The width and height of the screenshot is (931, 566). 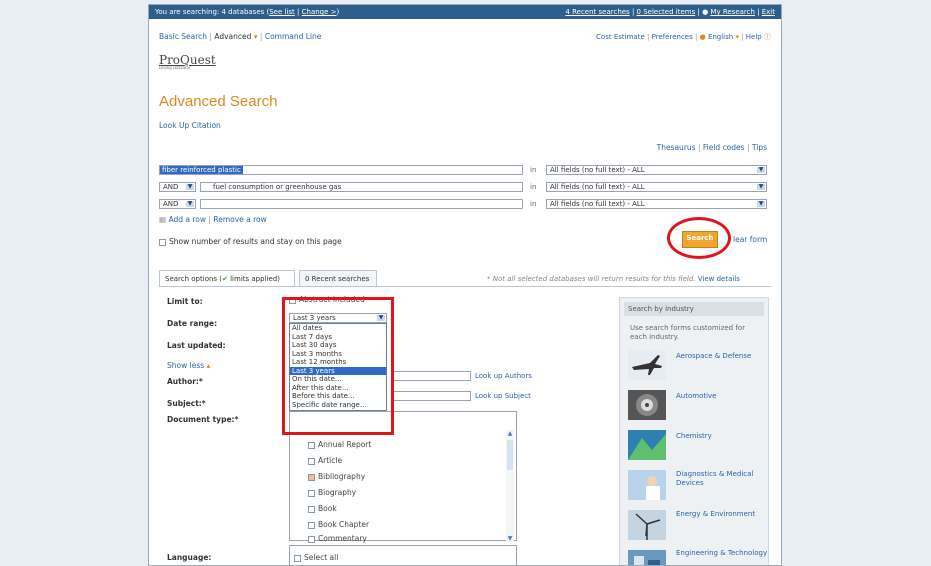 I want to click on limit-to-label: Limit to:, so click(x=185, y=301).